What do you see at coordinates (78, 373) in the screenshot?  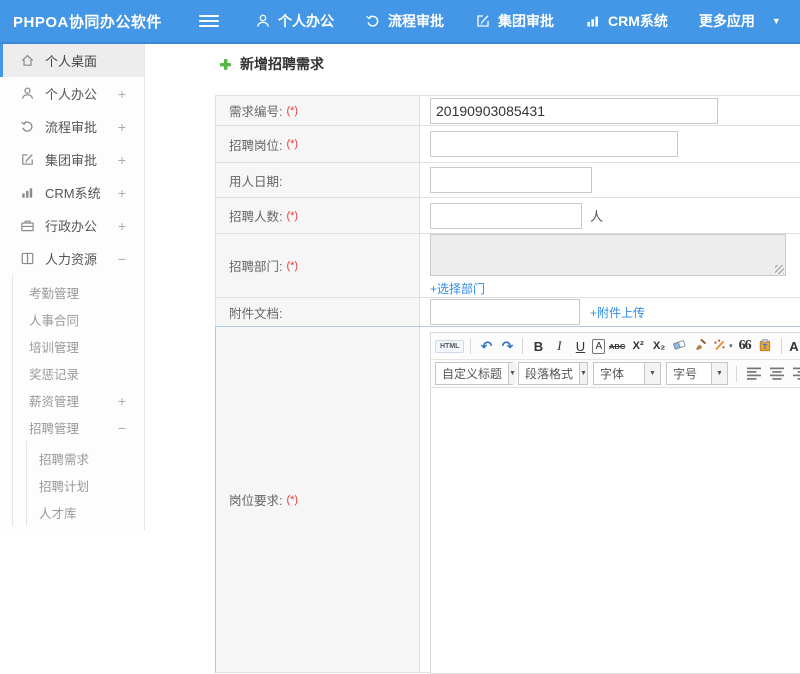 I see `sidebar-item: 奖惩记录` at bounding box center [78, 373].